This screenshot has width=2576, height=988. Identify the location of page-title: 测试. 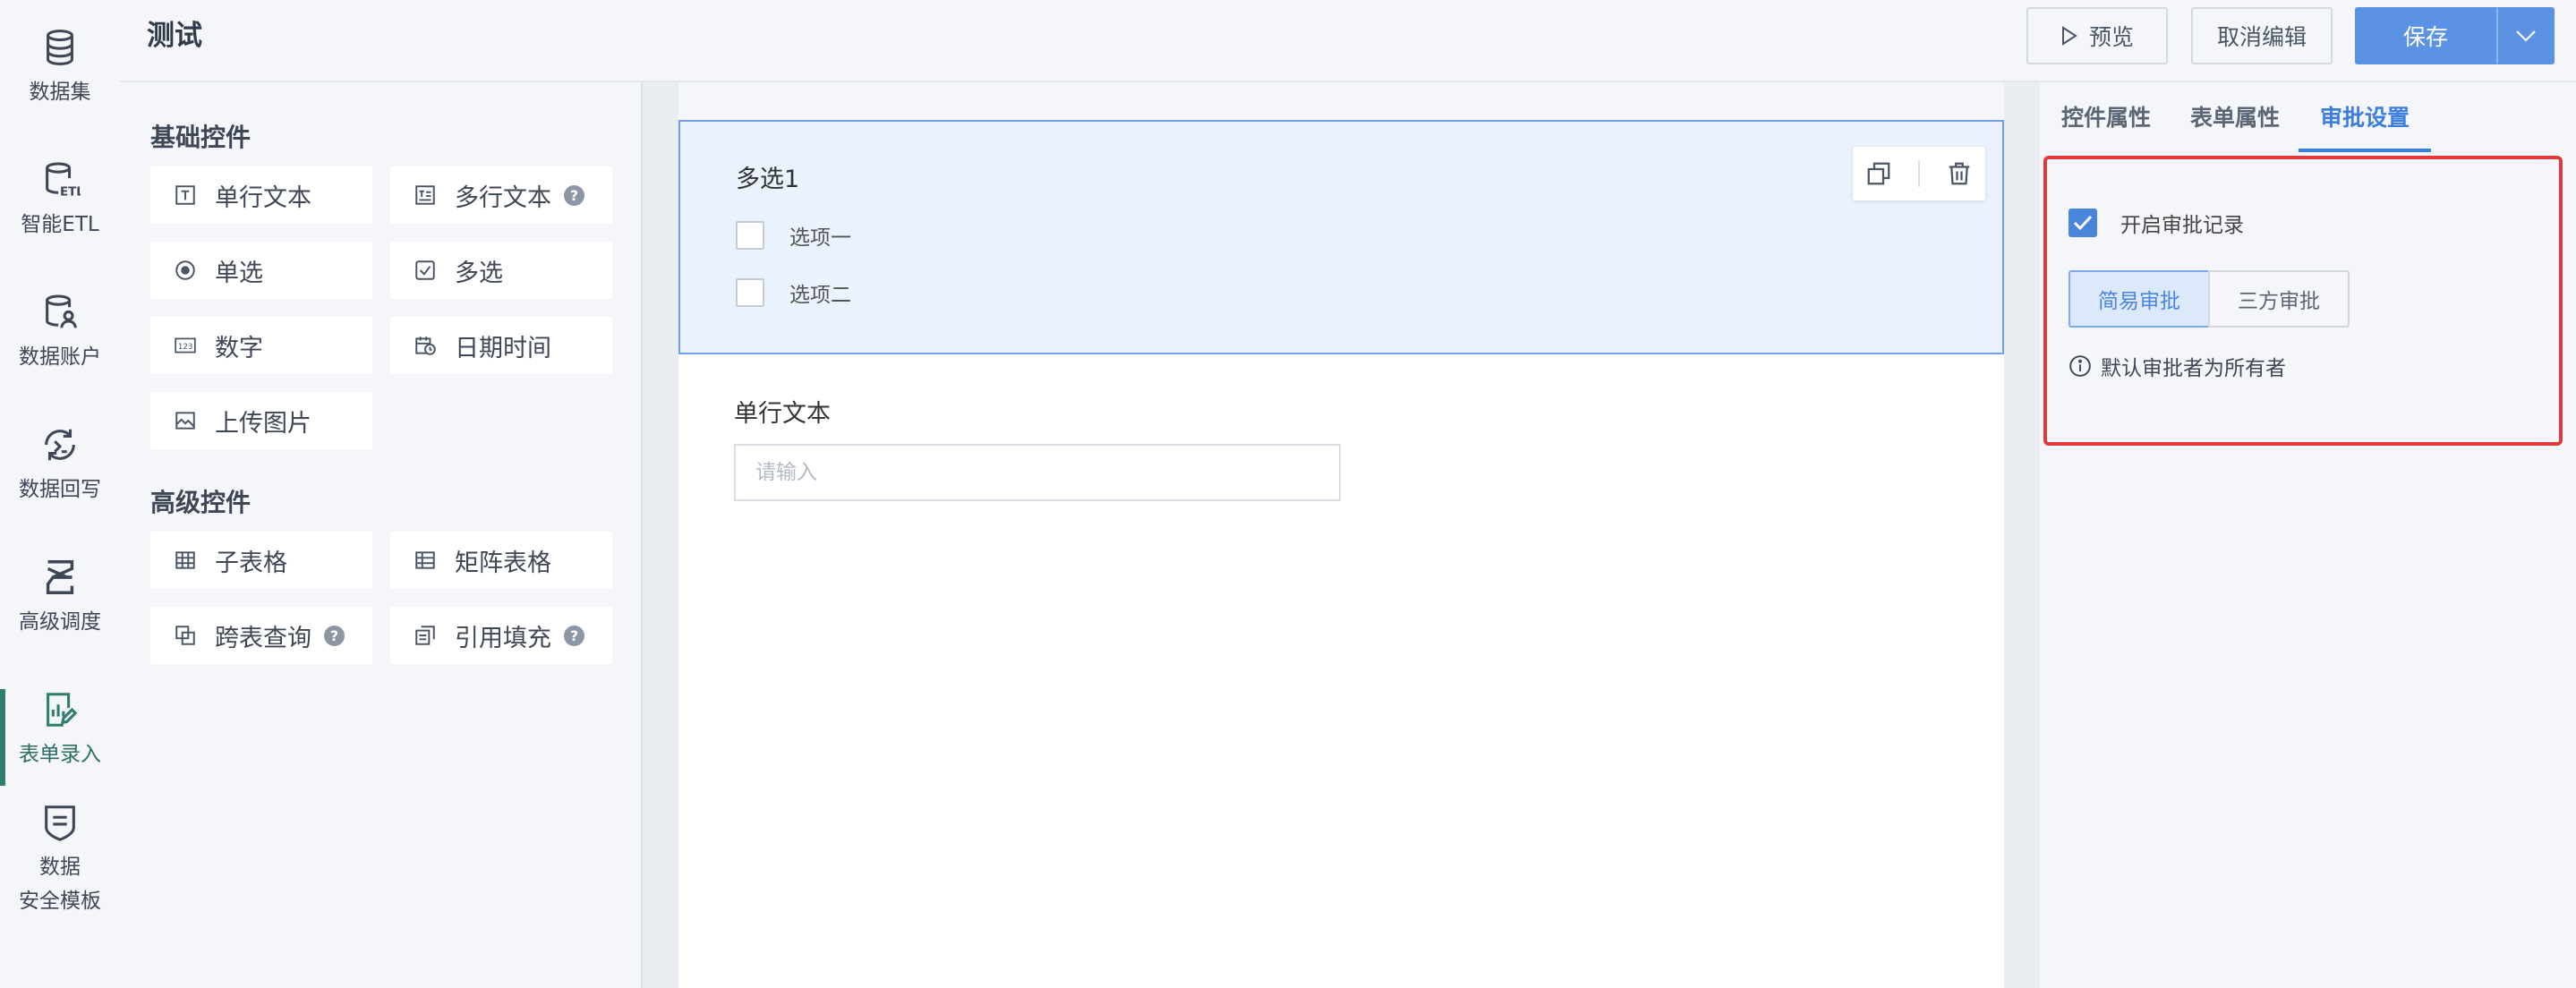
(174, 36).